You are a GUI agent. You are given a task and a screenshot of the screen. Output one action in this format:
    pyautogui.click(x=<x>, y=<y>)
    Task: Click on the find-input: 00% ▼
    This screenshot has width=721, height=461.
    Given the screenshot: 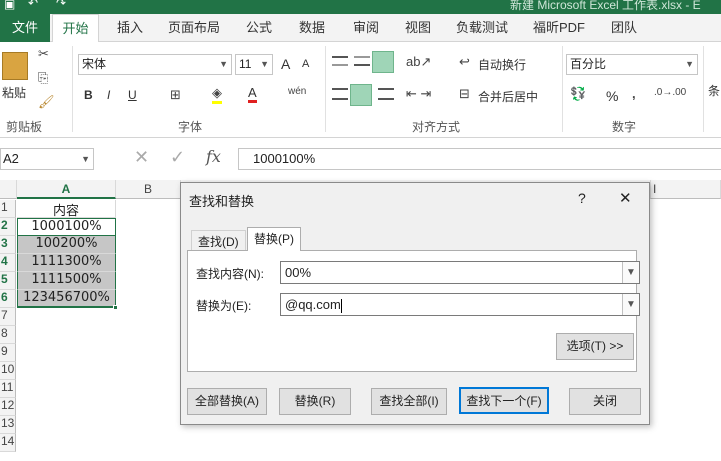 What is the action you would take?
    pyautogui.click(x=460, y=272)
    